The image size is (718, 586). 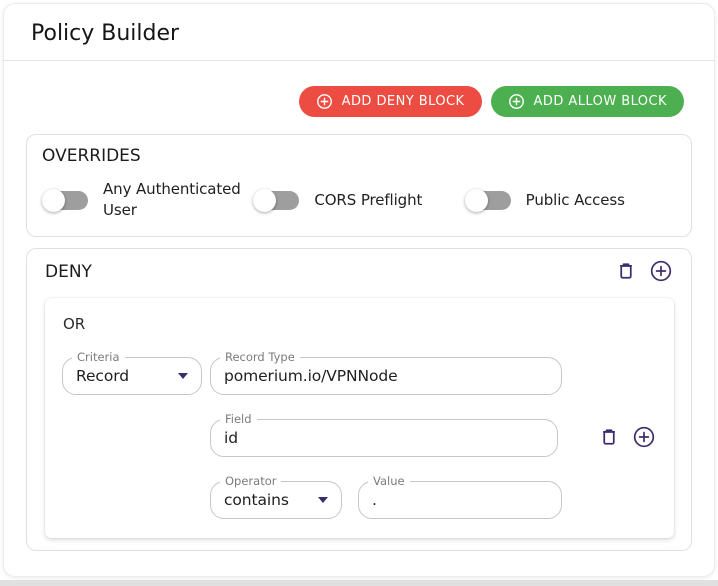 I want to click on toggle-any-authenticated-user: Any Authenticated User, so click(x=147, y=200).